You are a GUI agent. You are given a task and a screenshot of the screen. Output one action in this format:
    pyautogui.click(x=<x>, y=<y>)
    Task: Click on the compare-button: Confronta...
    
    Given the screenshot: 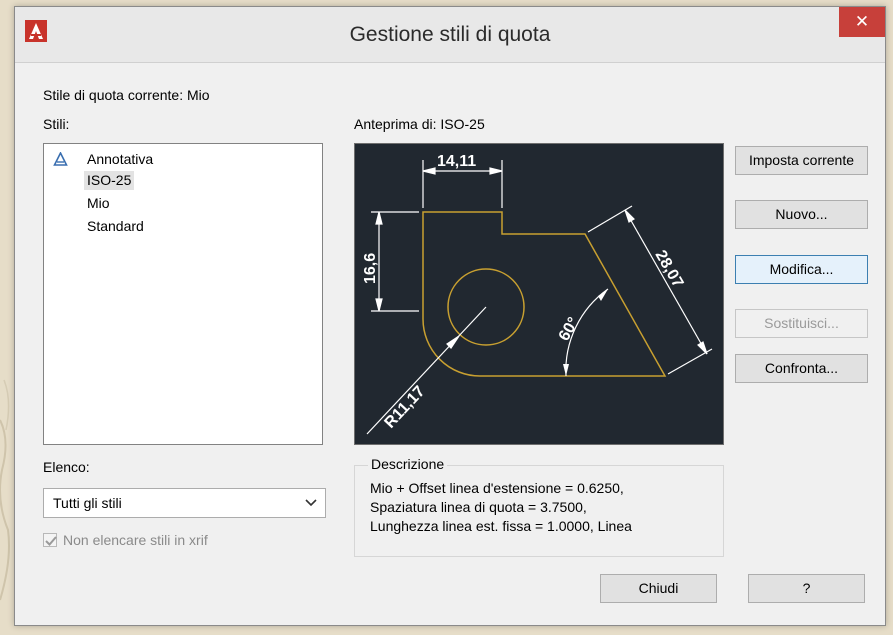 What is the action you would take?
    pyautogui.click(x=801, y=368)
    